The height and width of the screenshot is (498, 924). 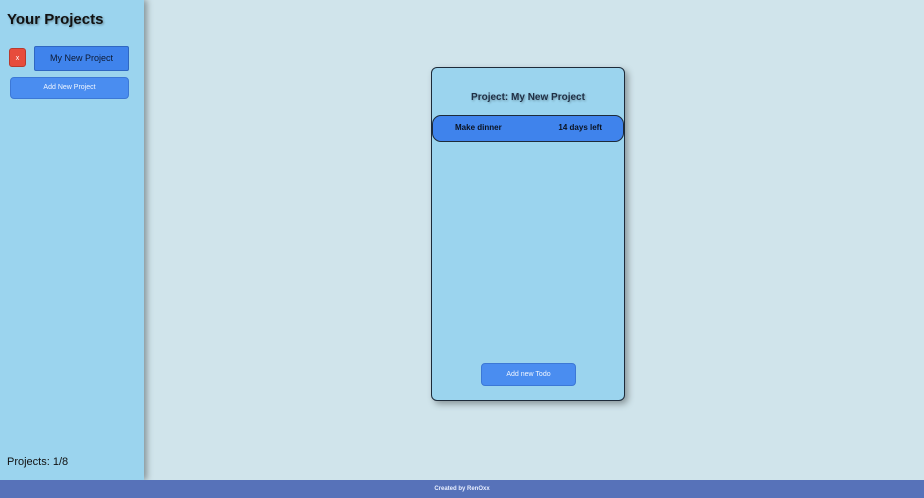 What do you see at coordinates (17, 57) in the screenshot?
I see `delete-project-button: x` at bounding box center [17, 57].